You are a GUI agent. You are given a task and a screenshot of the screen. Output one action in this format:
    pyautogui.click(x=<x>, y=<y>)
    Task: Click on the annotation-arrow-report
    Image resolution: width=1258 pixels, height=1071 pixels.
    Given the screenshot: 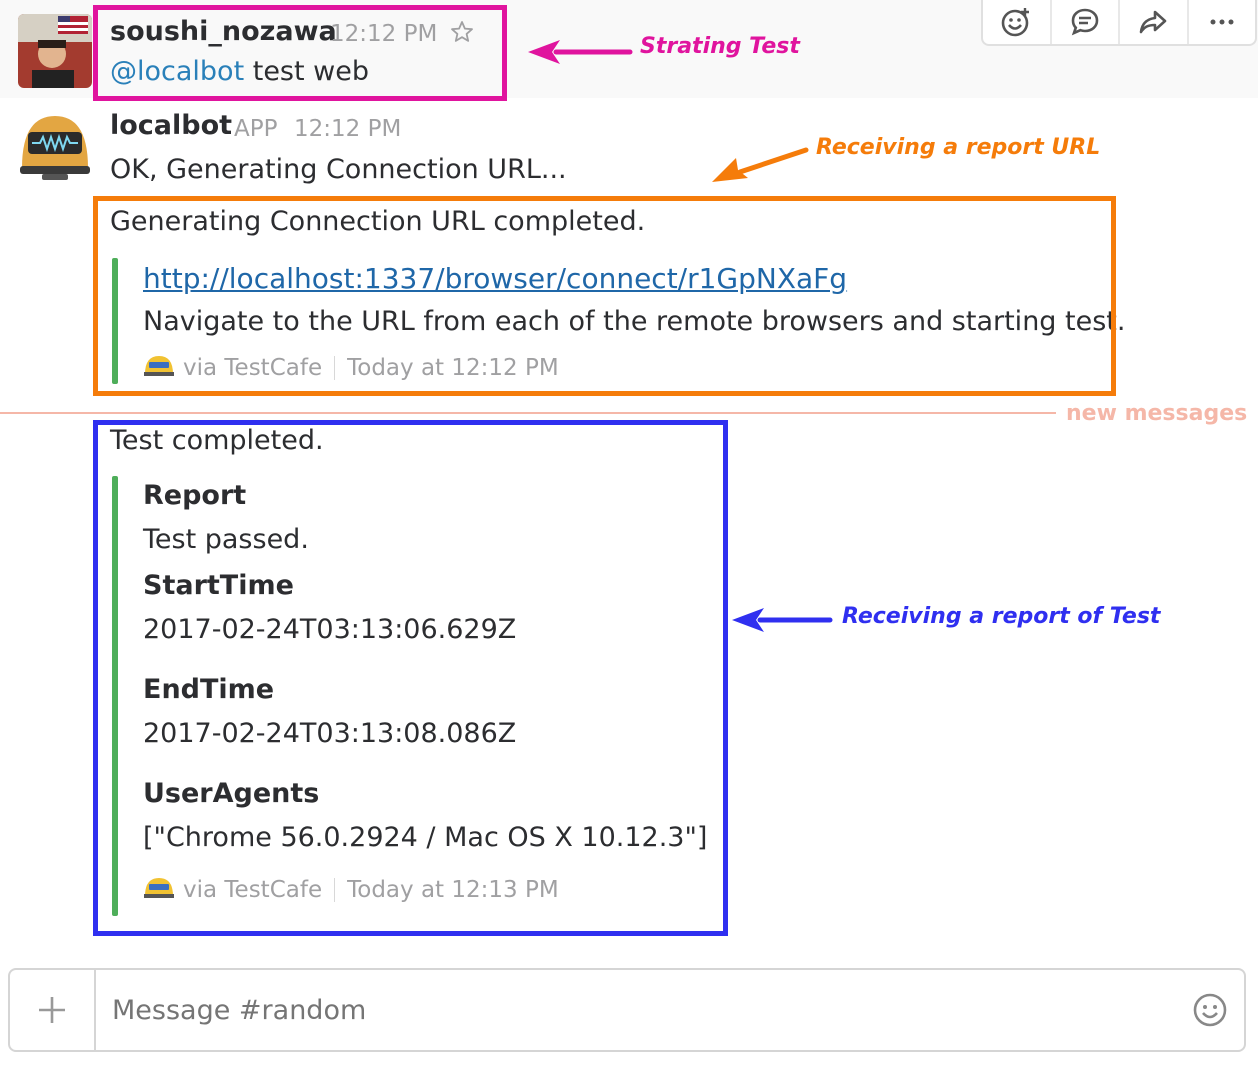 What is the action you would take?
    pyautogui.click(x=782, y=622)
    